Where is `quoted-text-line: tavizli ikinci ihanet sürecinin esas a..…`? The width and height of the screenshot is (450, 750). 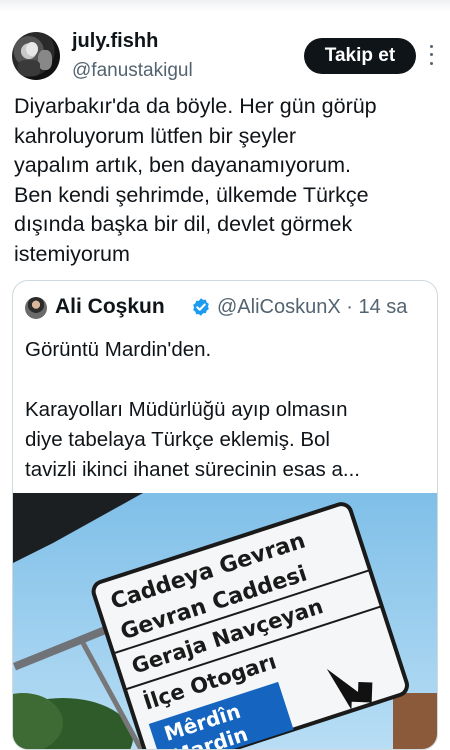 quoted-text-line: tavizli ikinci ihanet sürecinin esas a..… is located at coordinates (192, 469).